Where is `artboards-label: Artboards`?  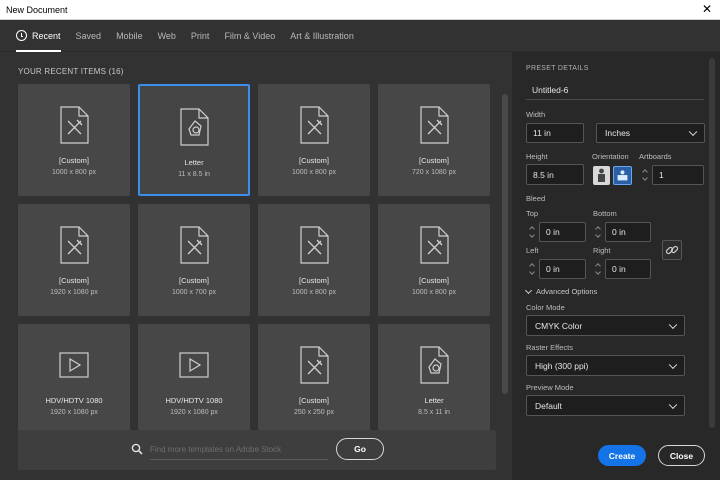
artboards-label: Artboards is located at coordinates (655, 156).